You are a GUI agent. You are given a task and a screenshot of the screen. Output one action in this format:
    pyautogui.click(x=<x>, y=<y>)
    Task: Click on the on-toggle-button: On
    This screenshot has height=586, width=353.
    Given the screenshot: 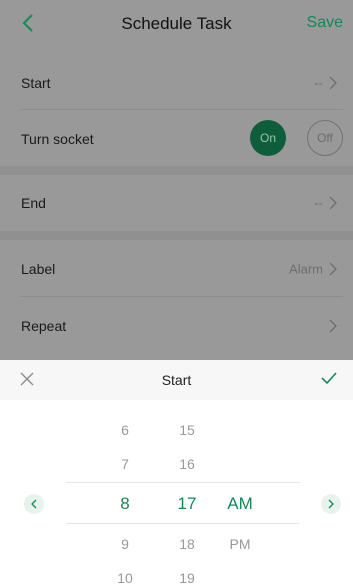 What is the action you would take?
    pyautogui.click(x=268, y=138)
    